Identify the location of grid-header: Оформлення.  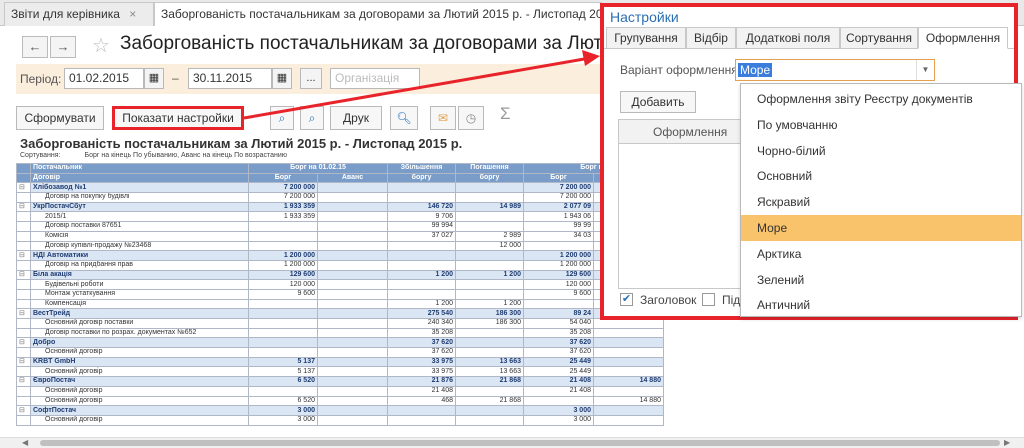
(680, 132).